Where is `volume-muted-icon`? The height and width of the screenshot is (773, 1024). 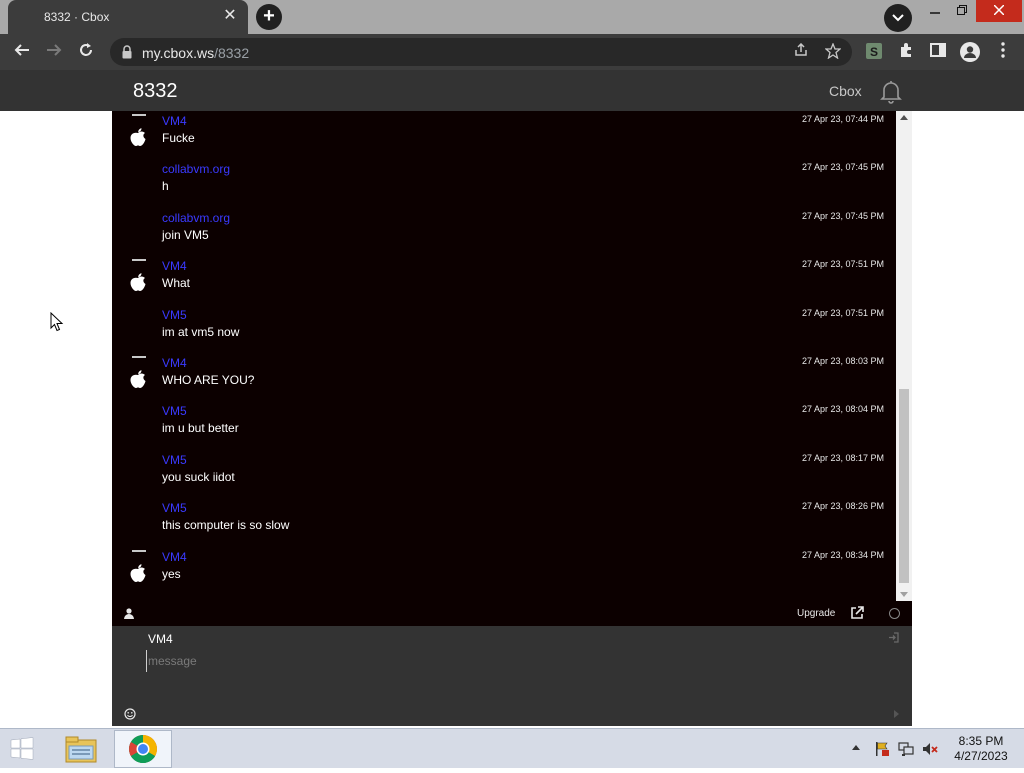
volume-muted-icon is located at coordinates (930, 749).